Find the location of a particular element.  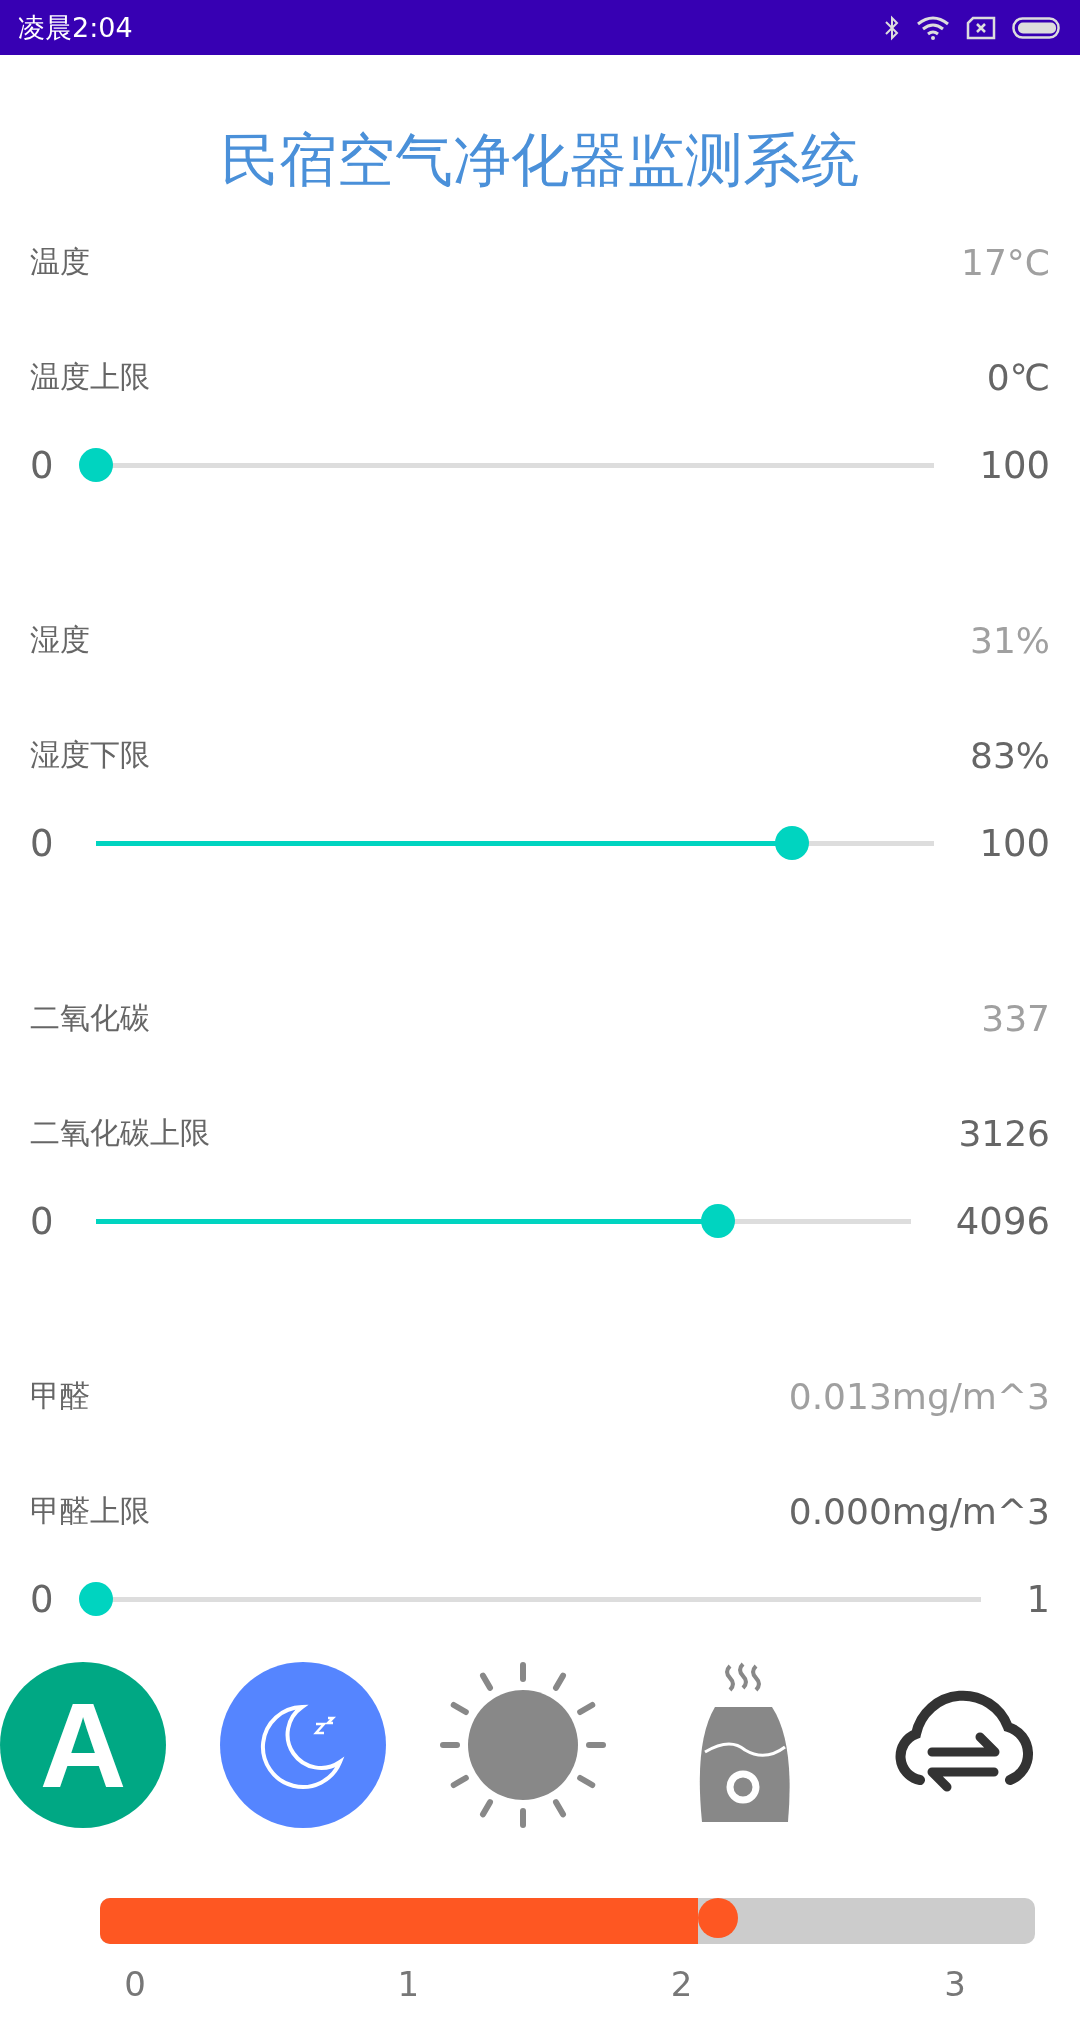

sensor-reading: 0.013mg/m^3 is located at coordinates (919, 1396).